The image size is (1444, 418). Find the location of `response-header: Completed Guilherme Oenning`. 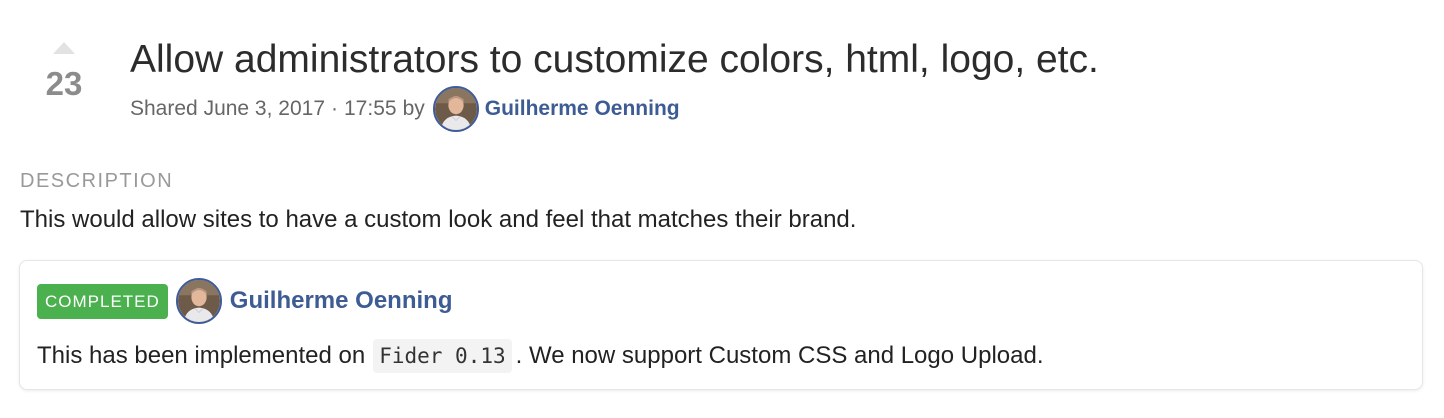

response-header: Completed Guilherme Oenning is located at coordinates (245, 301).